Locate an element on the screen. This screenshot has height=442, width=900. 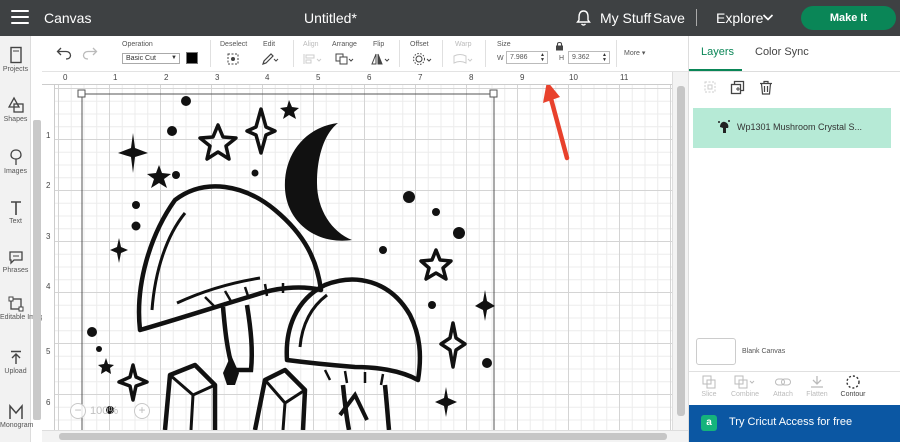
rail-item-images: Images is located at coordinates (15, 161).